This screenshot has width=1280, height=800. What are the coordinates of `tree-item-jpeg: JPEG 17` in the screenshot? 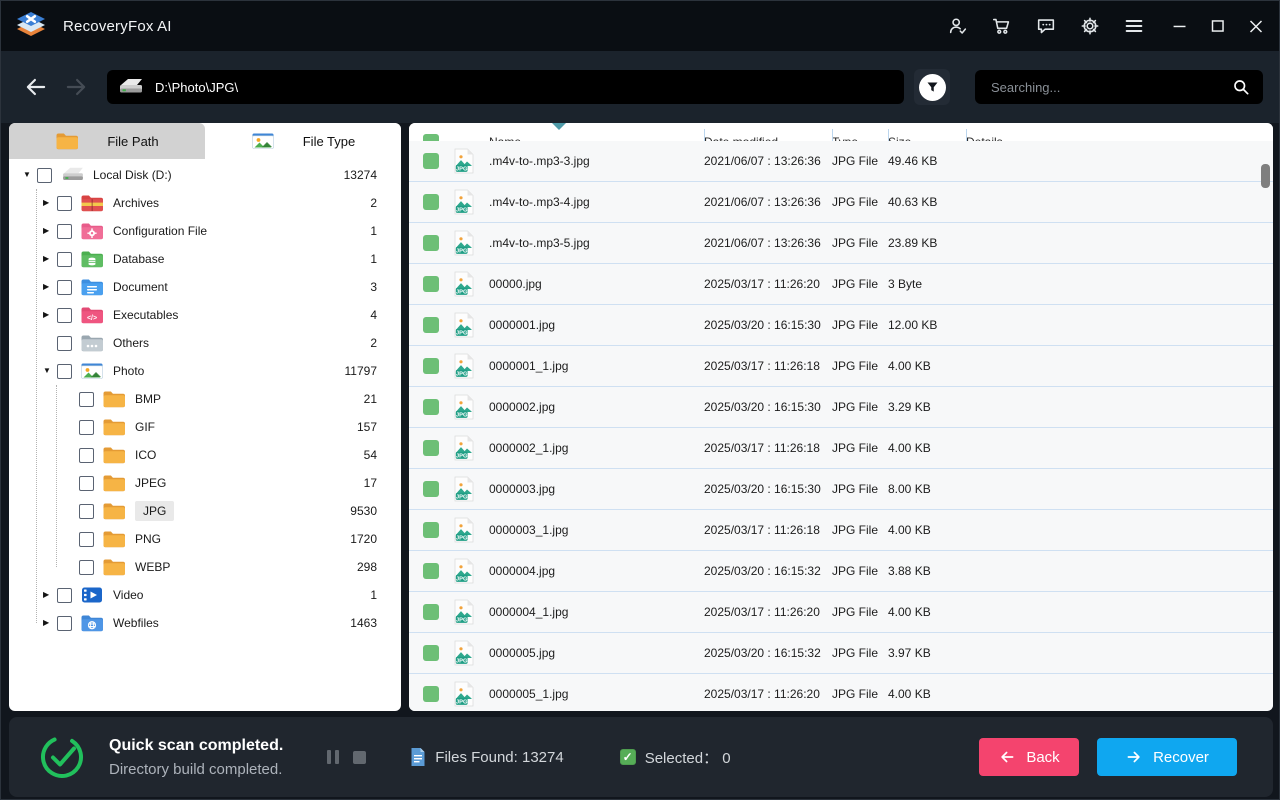 It's located at (205, 483).